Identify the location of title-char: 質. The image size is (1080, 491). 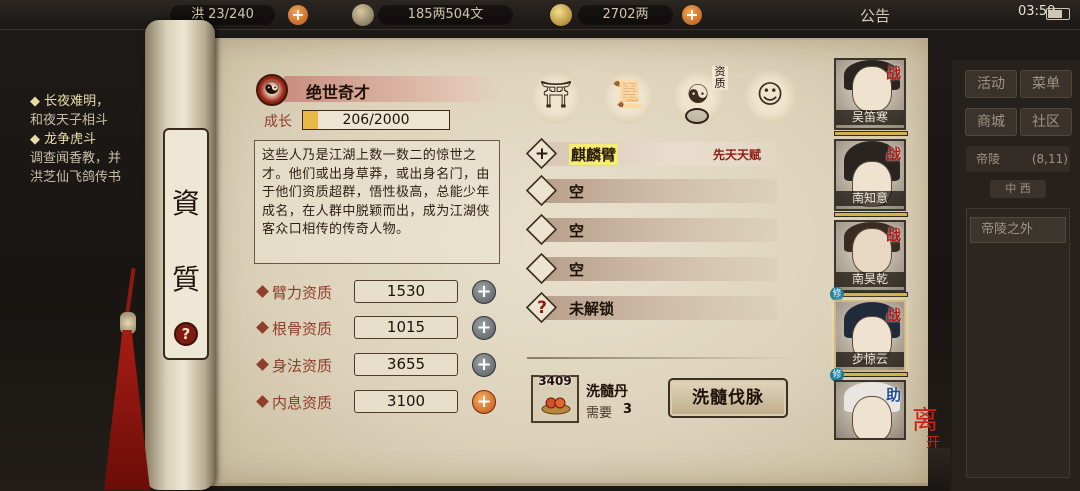
(185, 279).